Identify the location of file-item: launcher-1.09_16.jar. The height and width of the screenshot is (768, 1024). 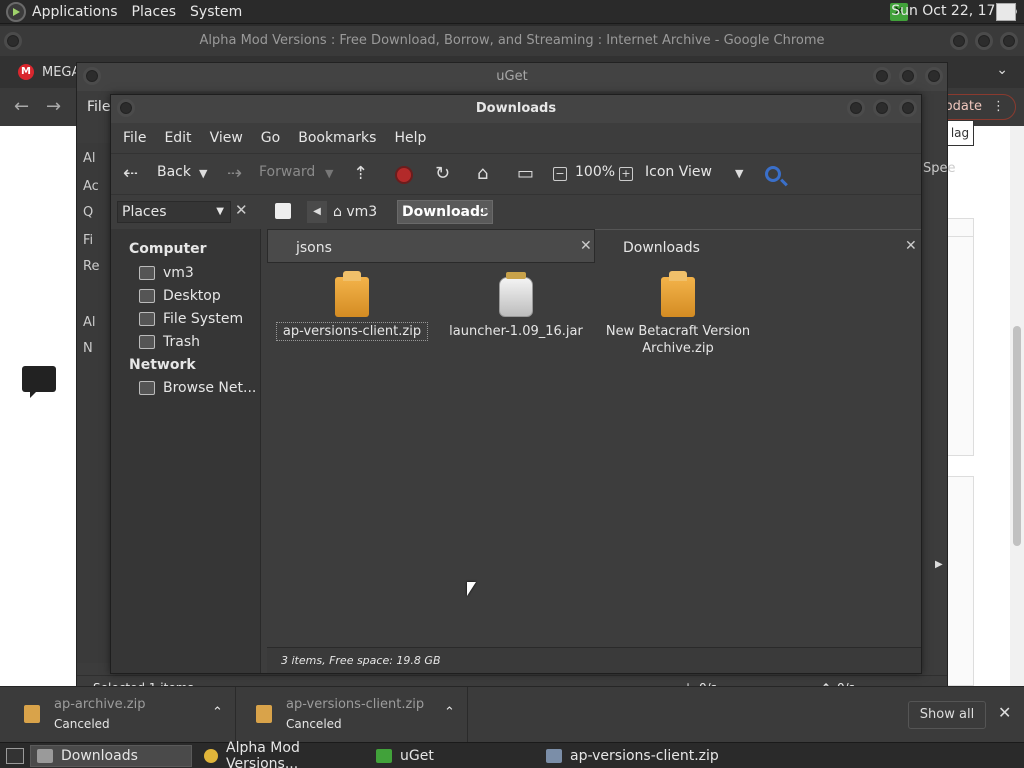
(516, 306).